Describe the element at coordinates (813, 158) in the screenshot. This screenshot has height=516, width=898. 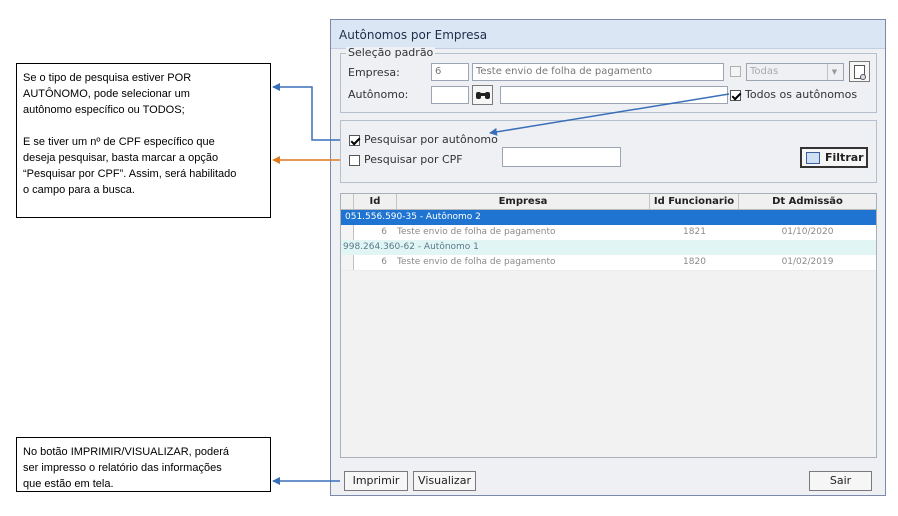
I see `filter-icon` at that location.